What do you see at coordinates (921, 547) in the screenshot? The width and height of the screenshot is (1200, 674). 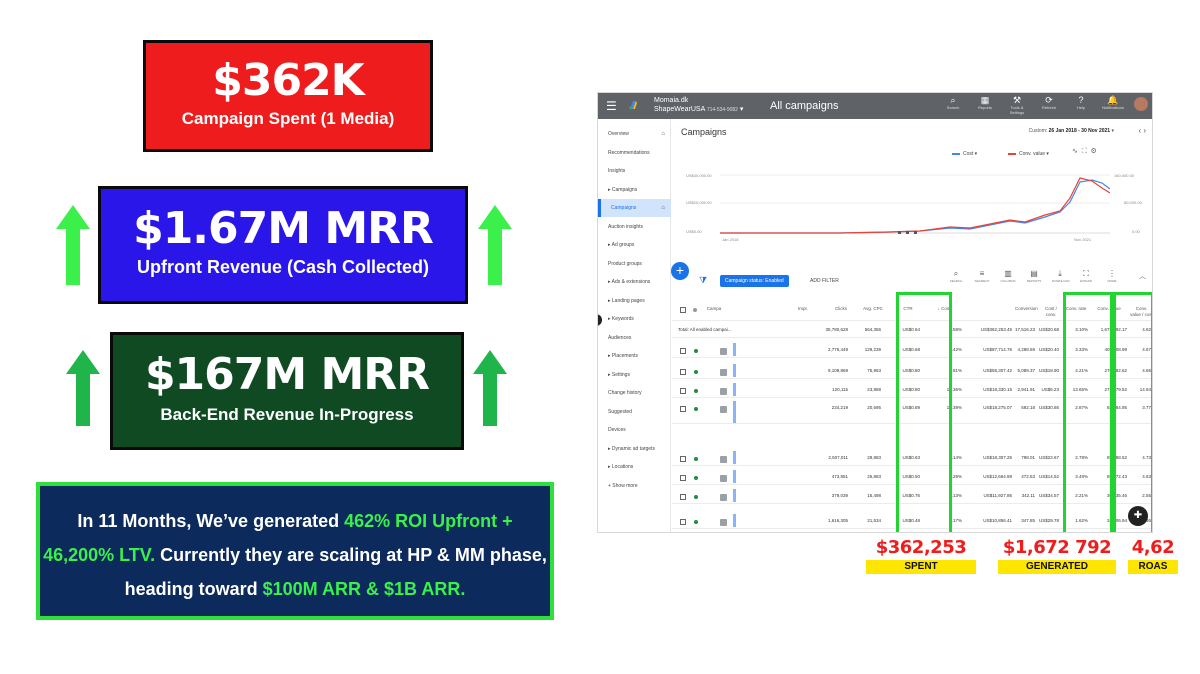 I see `stat-spent-value: $362,253` at bounding box center [921, 547].